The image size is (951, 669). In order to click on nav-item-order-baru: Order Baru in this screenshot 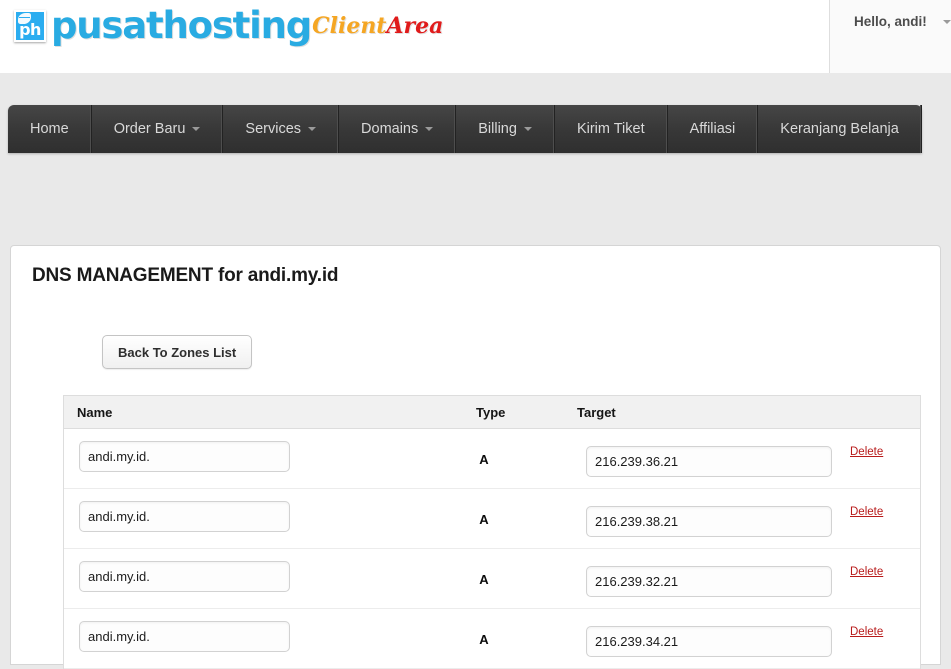, I will do `click(158, 129)`.